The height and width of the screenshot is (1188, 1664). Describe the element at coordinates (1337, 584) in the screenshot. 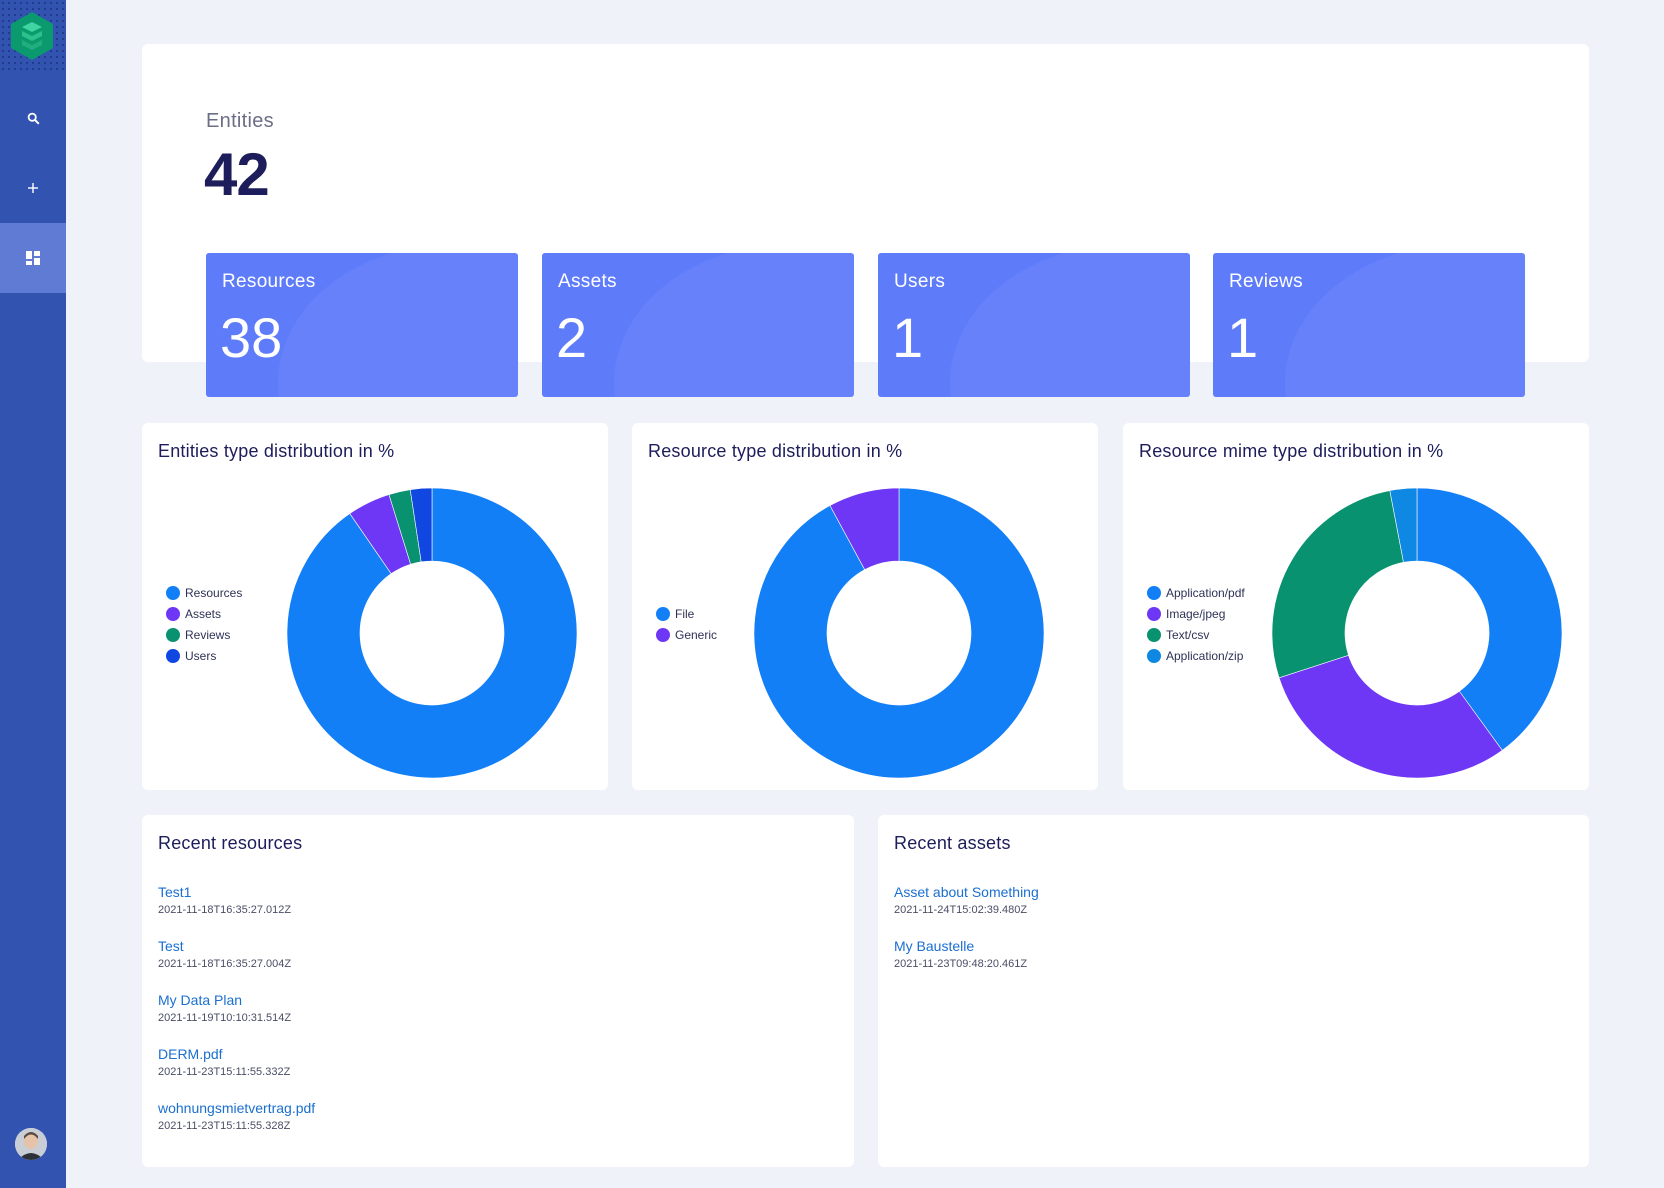

I see `donut-slice-text-csv` at that location.